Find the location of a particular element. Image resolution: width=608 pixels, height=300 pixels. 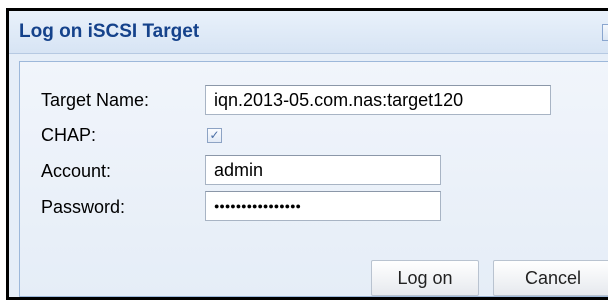

dialog-title: Log on iSCSI Target is located at coordinates (109, 31).